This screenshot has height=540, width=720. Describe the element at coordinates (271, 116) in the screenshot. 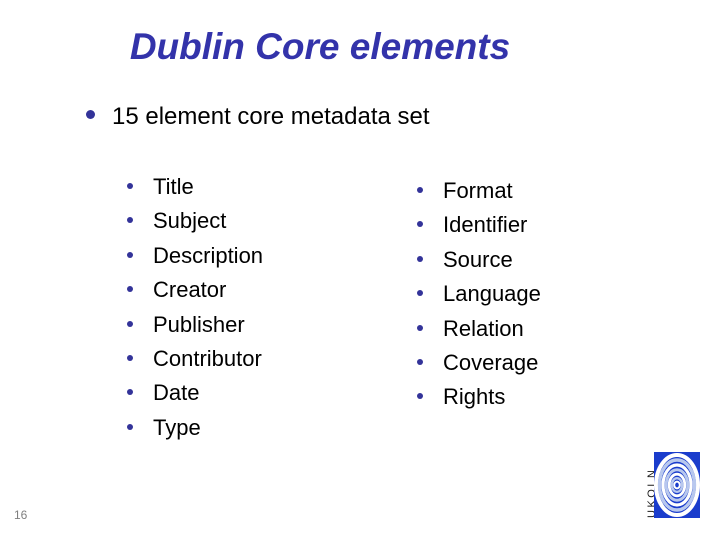

I see `lead-bullet-label: 15 element core metadata set` at that location.